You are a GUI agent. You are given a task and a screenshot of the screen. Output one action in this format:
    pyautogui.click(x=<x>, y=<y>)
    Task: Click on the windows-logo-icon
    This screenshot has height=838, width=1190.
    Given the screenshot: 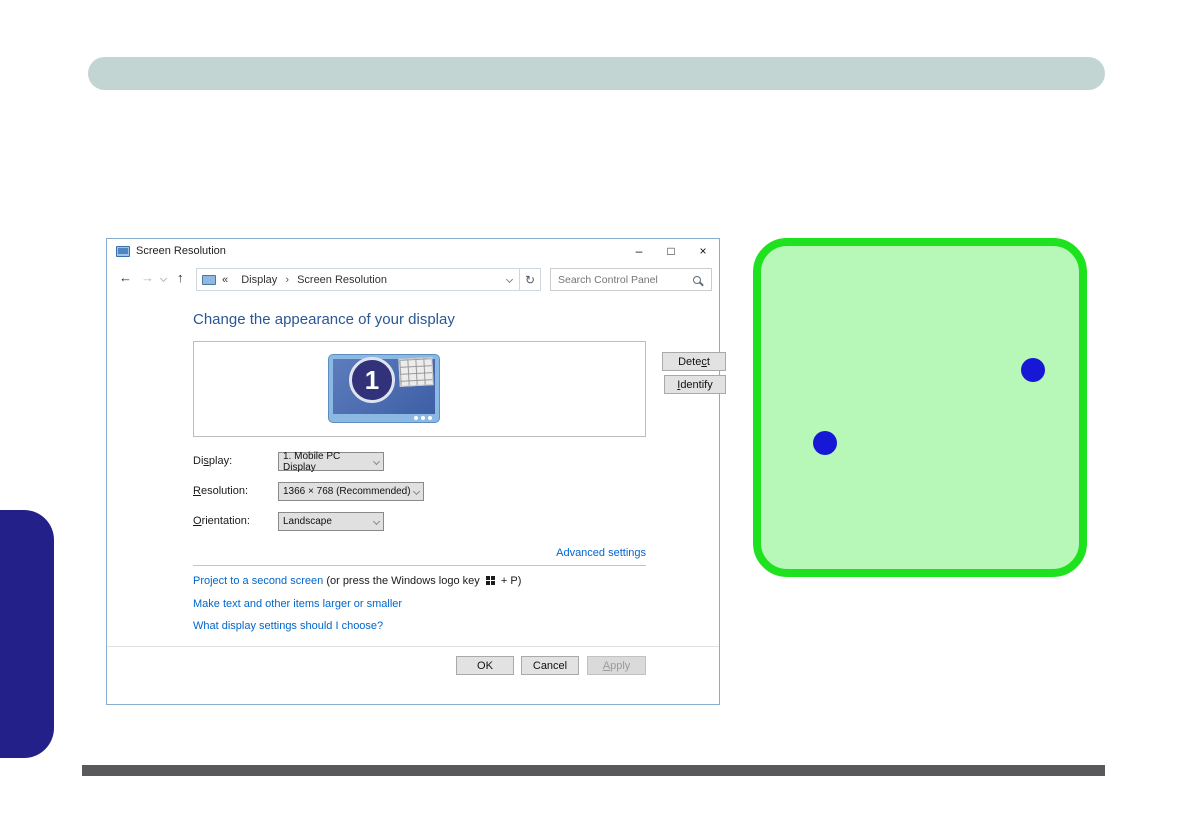 What is the action you would take?
    pyautogui.click(x=490, y=580)
    